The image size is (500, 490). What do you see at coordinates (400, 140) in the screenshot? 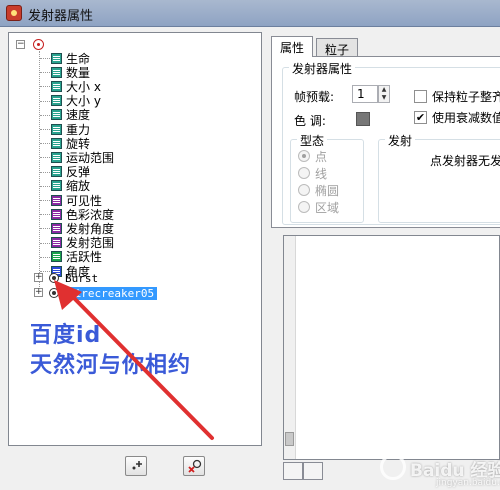
I see `emit-group-title: 发射` at bounding box center [400, 140].